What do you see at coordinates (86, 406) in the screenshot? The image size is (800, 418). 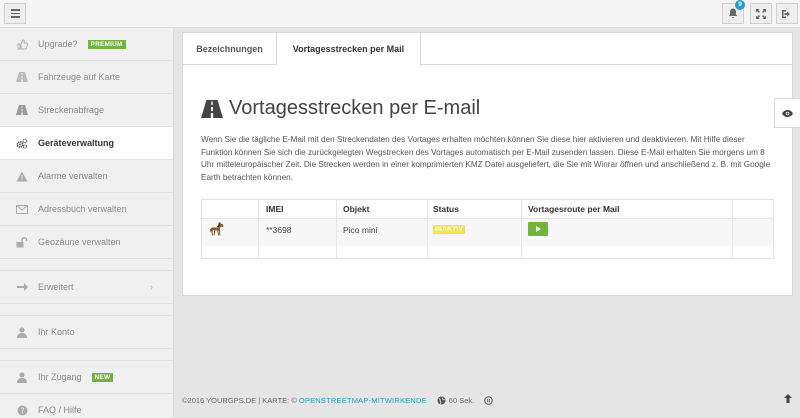 I see `sidebar-item-faq: ? FAQ / Hilfe` at bounding box center [86, 406].